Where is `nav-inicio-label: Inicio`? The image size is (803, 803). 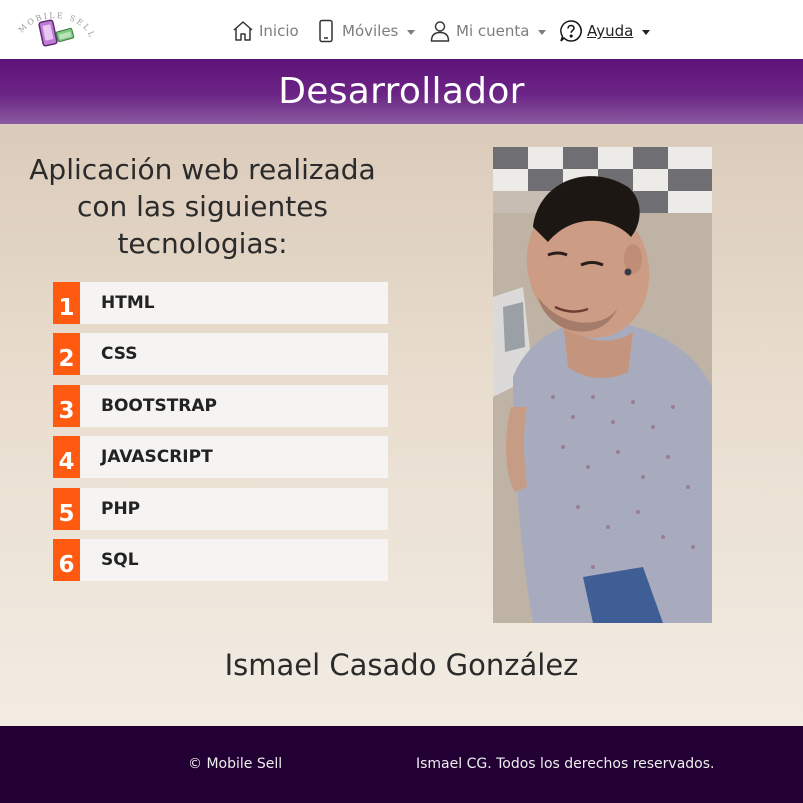 nav-inicio-label: Inicio is located at coordinates (279, 31).